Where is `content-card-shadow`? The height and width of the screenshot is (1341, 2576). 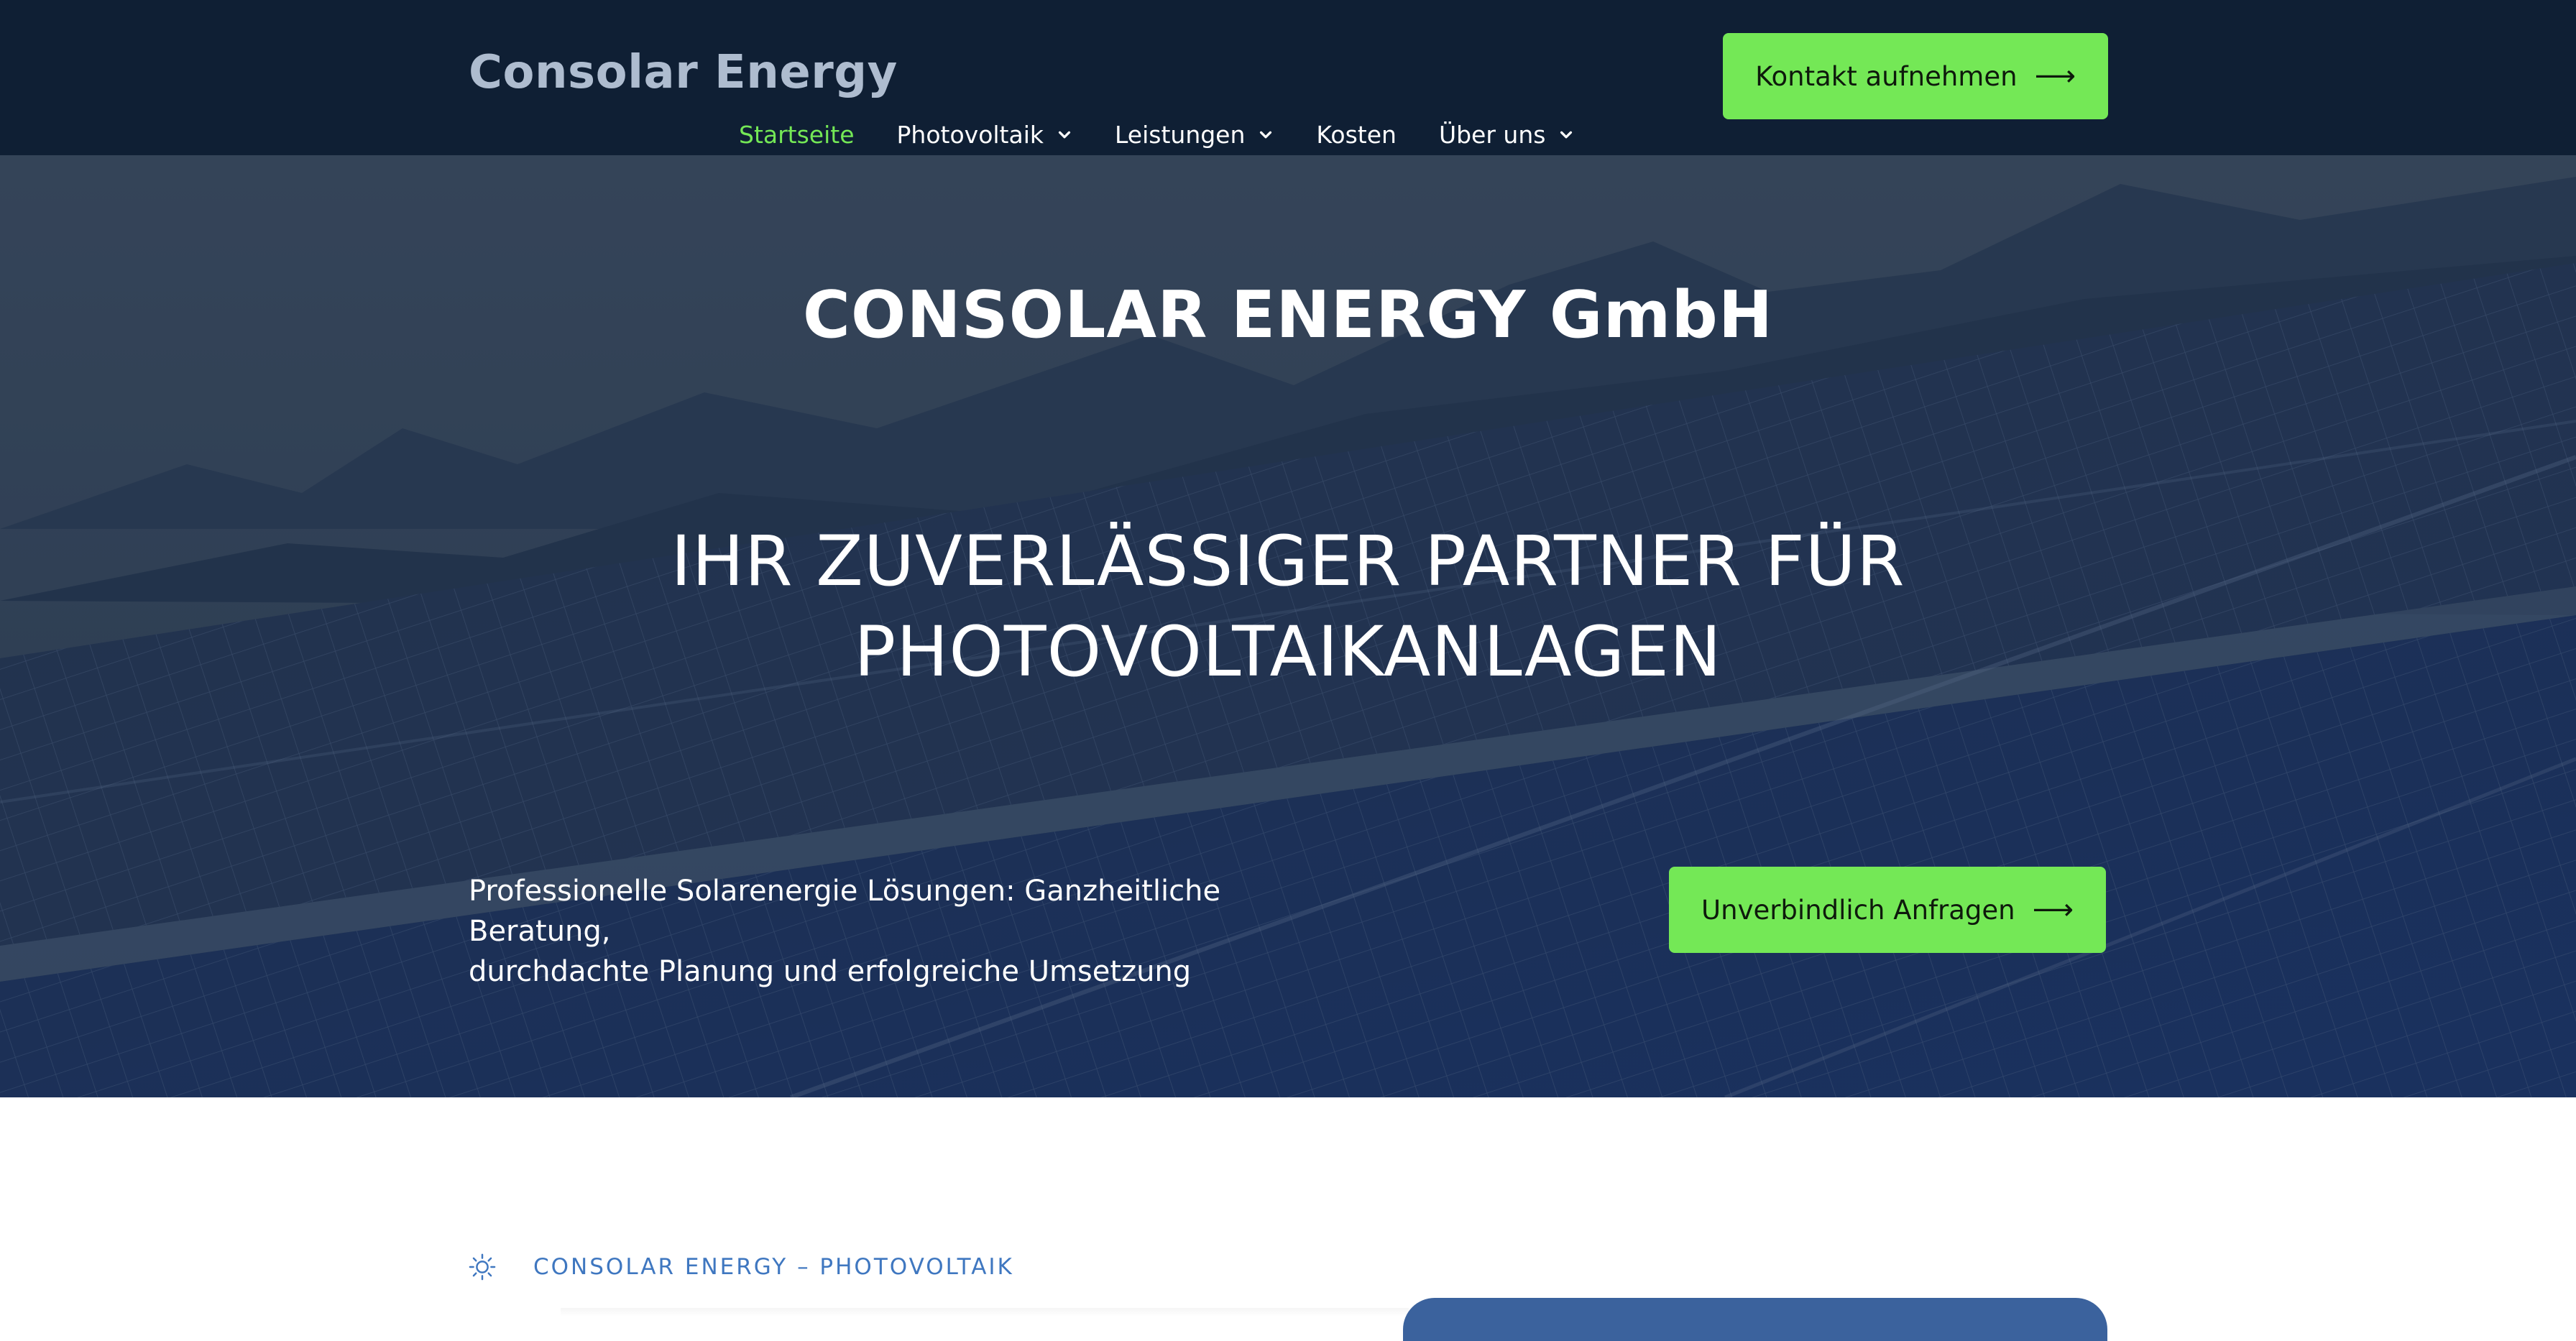
content-card-shadow is located at coordinates (985, 1312).